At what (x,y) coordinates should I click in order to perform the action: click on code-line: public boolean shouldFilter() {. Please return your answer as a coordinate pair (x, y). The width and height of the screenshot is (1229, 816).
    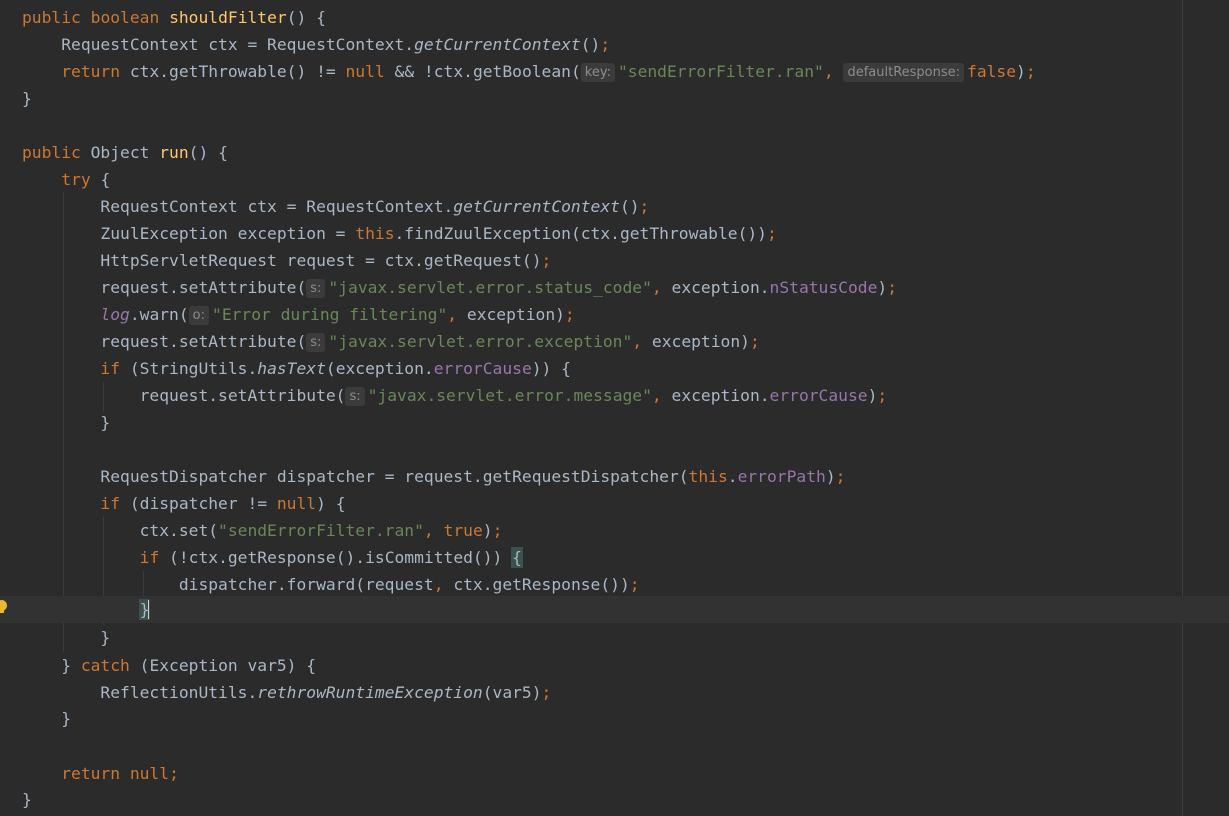
    Looking at the image, I should click on (174, 17).